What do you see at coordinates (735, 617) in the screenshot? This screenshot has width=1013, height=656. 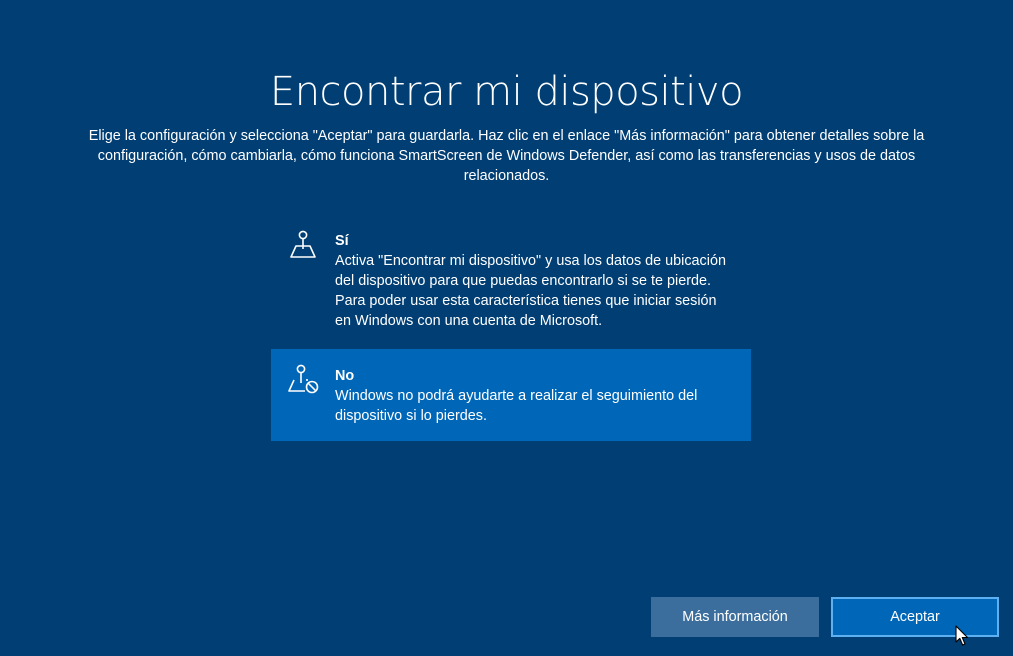 I see `more-info-button: Más información` at bounding box center [735, 617].